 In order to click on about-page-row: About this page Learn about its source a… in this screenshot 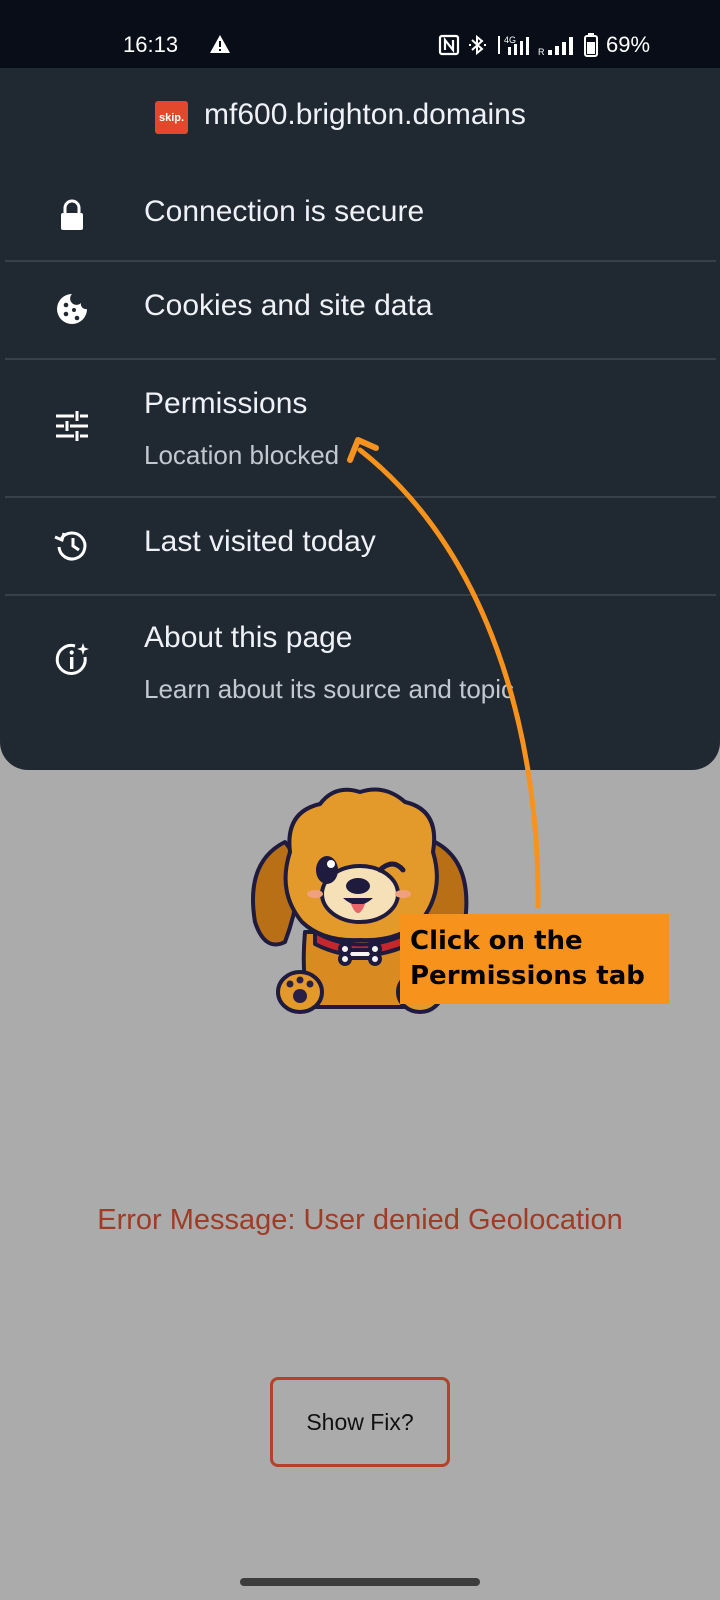, I will do `click(360, 664)`.